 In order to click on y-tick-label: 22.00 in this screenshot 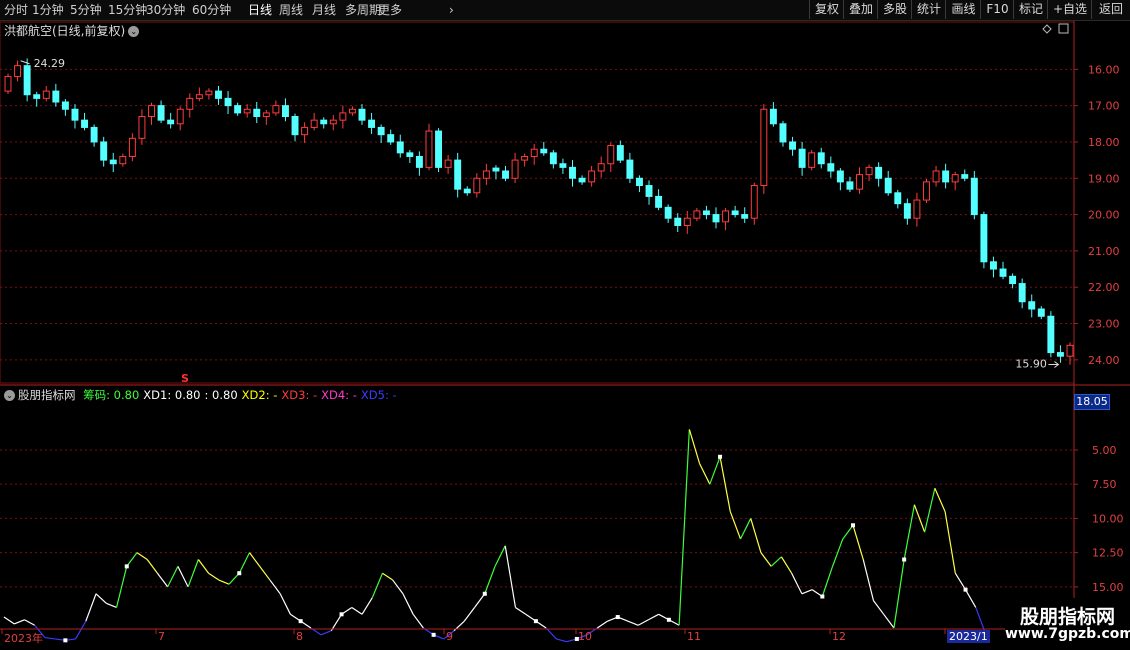, I will do `click(1104, 287)`.